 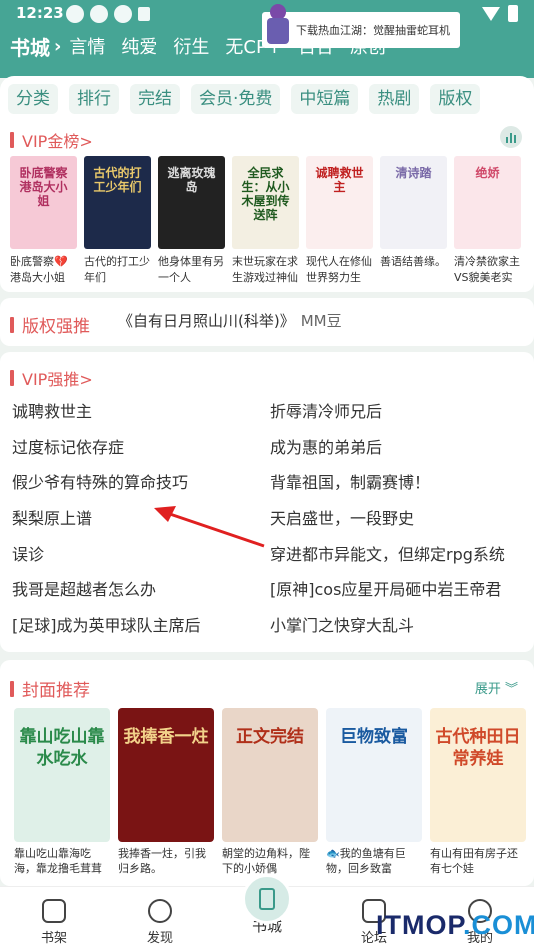 I want to click on category-button: 排行, so click(x=94, y=99).